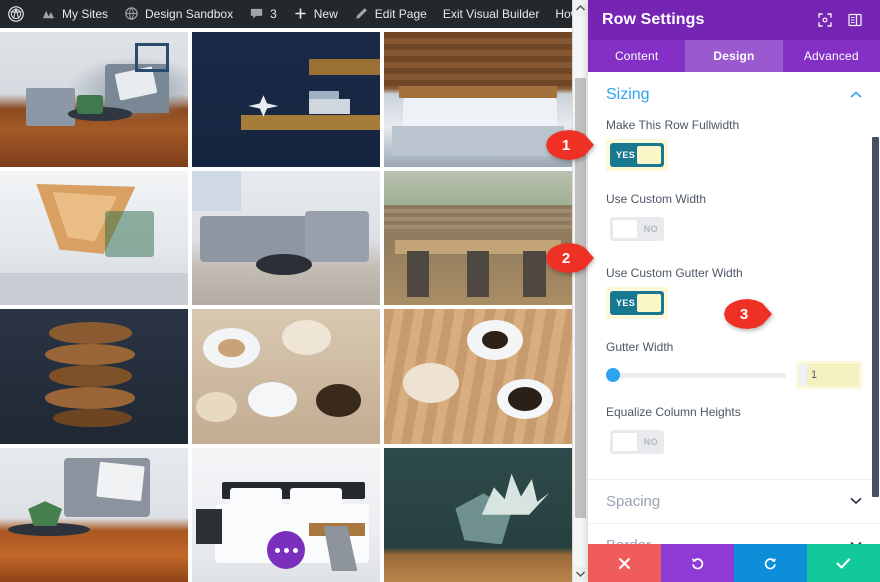 Image resolution: width=880 pixels, height=582 pixels. I want to click on toggle-value-label: NO, so click(650, 442).